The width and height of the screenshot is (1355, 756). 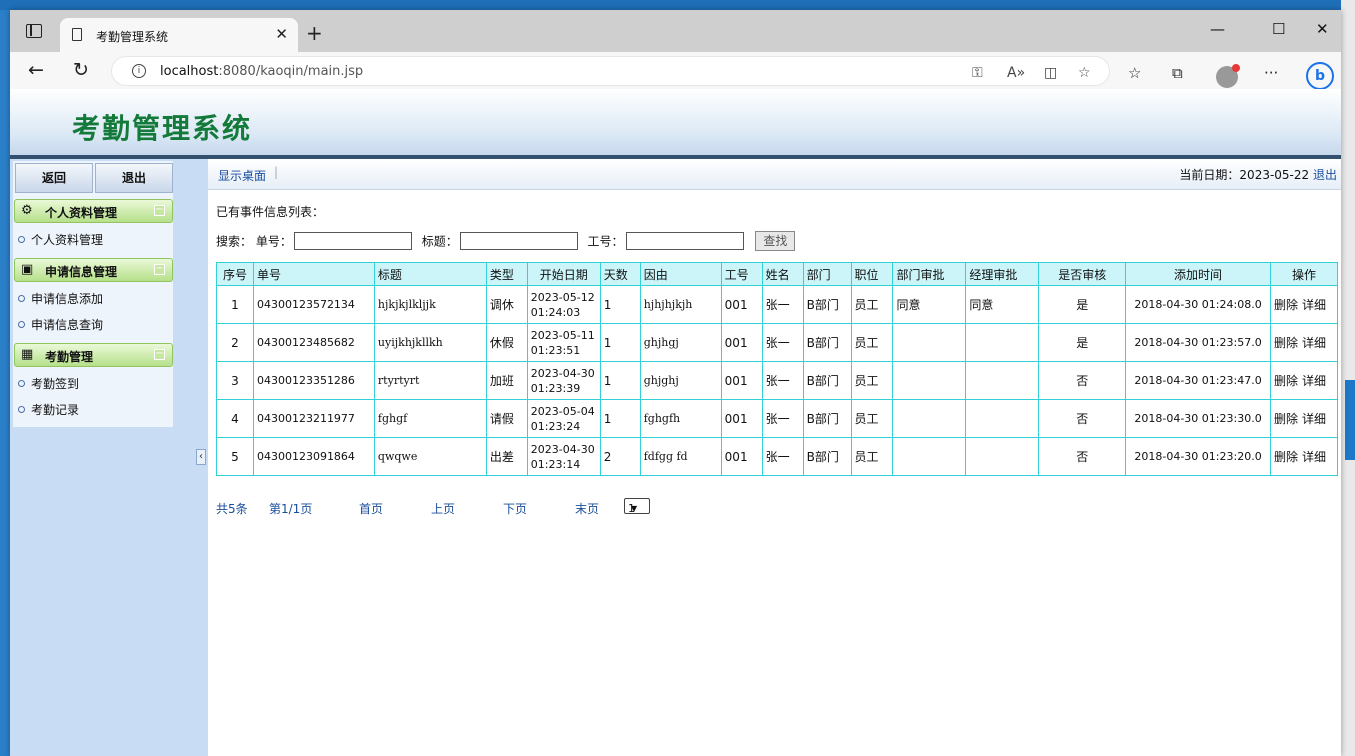 What do you see at coordinates (235, 342) in the screenshot?
I see `cell-seq: 2` at bounding box center [235, 342].